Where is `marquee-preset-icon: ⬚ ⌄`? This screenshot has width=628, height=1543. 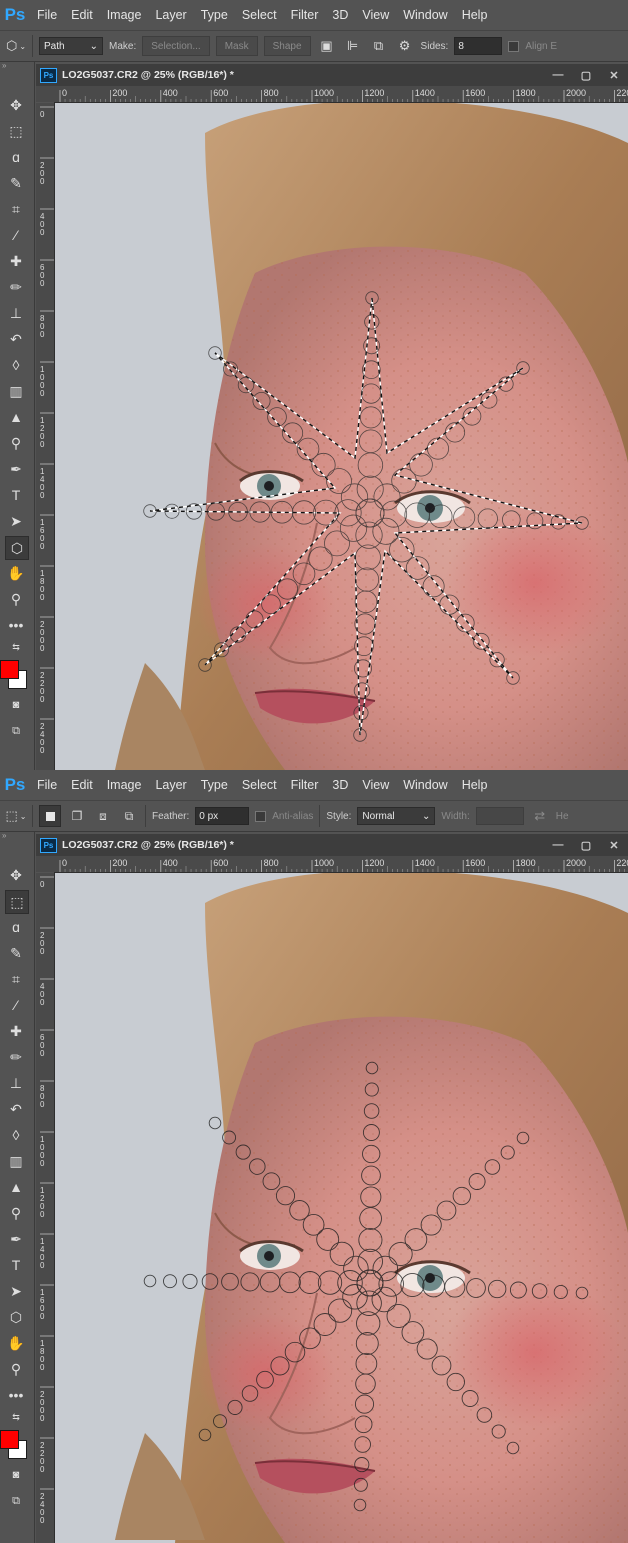 marquee-preset-icon: ⬚ ⌄ is located at coordinates (16, 816).